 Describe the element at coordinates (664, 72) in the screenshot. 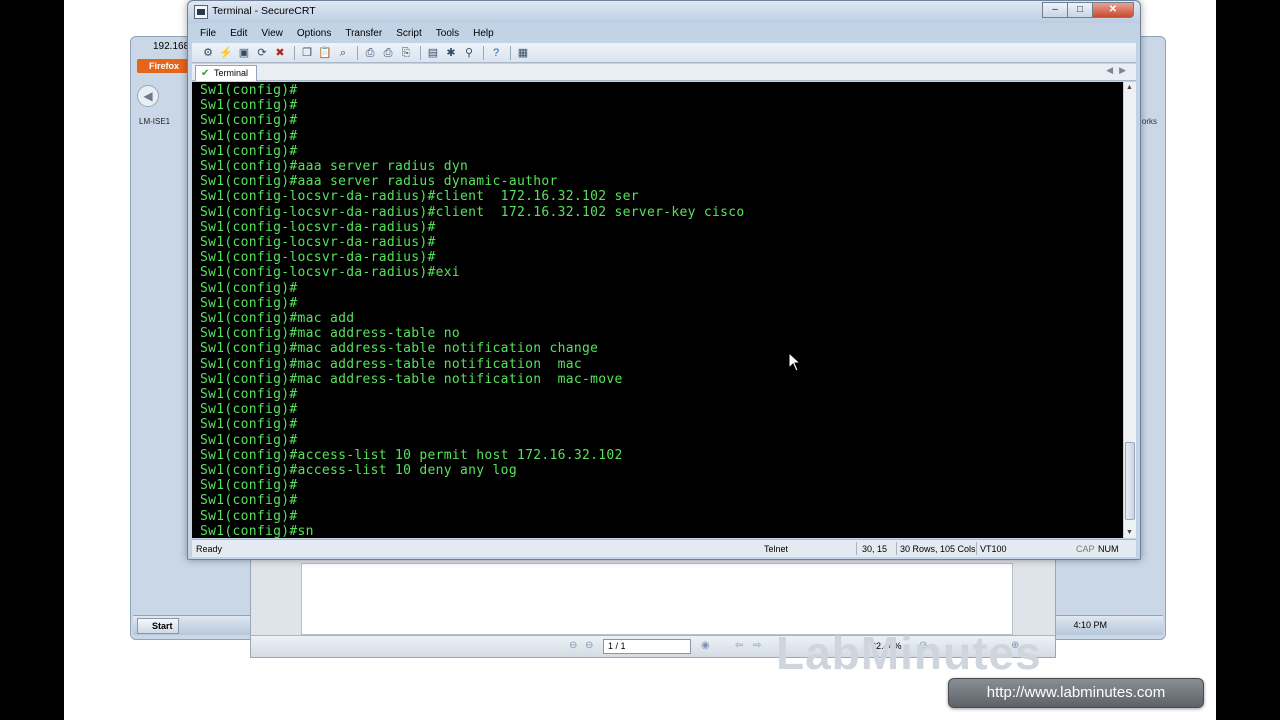

I see `session-tab-bar: ✔ Terminal ◀▶` at that location.